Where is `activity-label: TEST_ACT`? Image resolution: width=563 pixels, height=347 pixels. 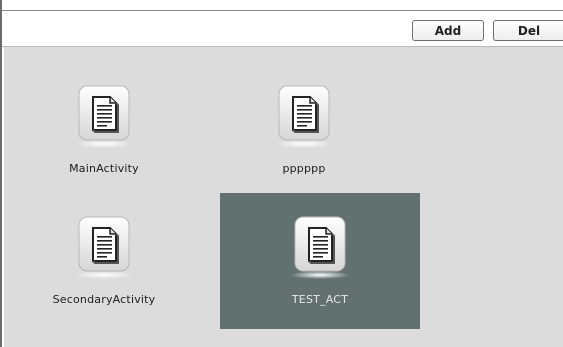 activity-label: TEST_ACT is located at coordinates (320, 299).